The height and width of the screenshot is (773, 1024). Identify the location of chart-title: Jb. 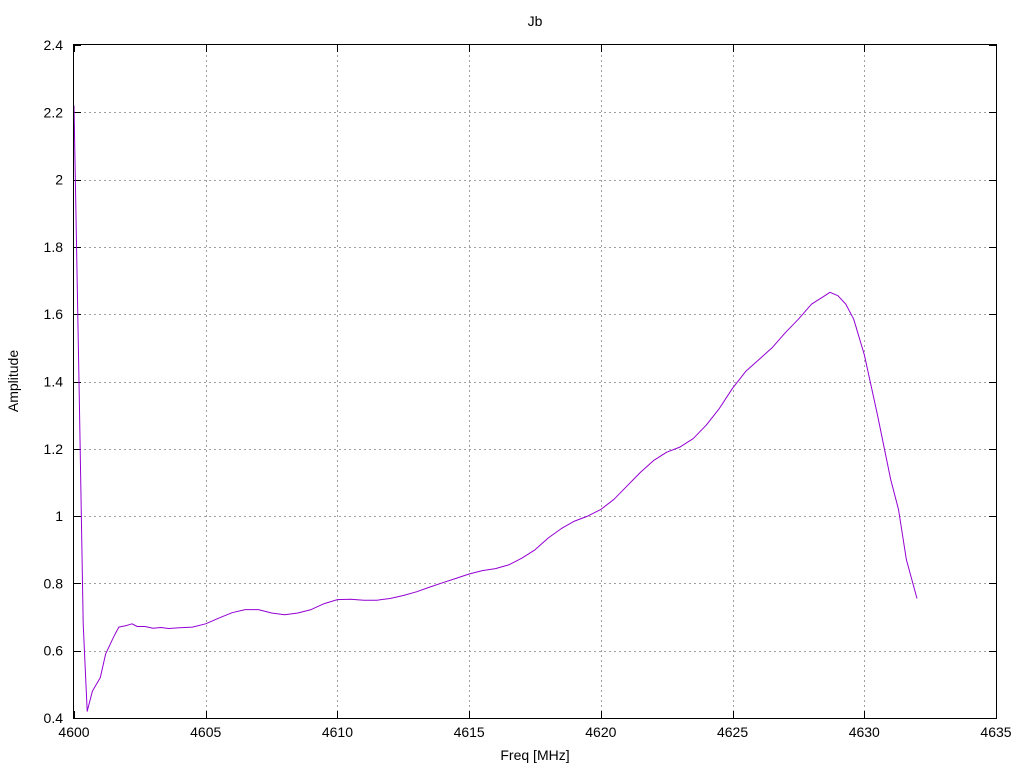
(535, 21).